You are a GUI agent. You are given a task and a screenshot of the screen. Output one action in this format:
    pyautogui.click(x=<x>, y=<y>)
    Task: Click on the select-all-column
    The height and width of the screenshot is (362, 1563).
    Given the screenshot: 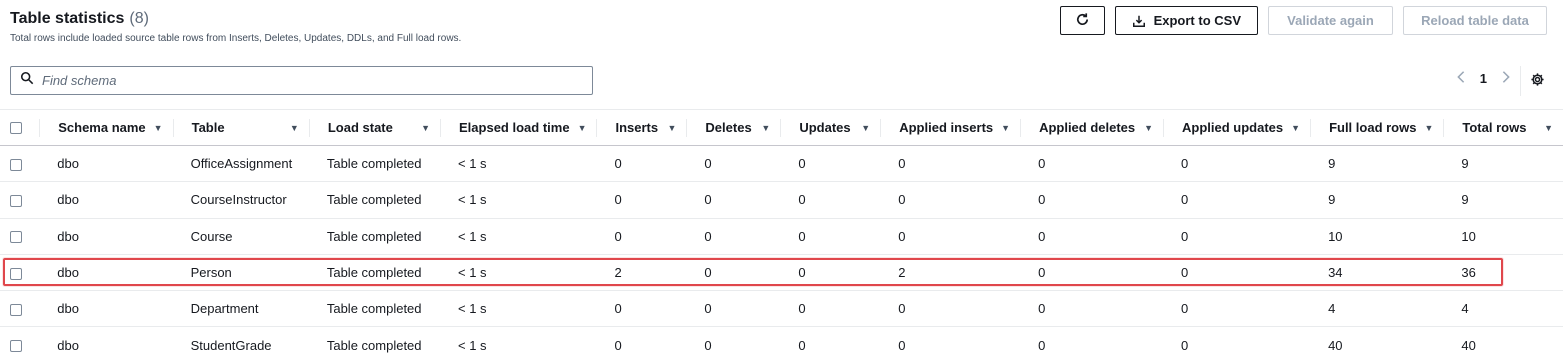 What is the action you would take?
    pyautogui.click(x=19, y=128)
    